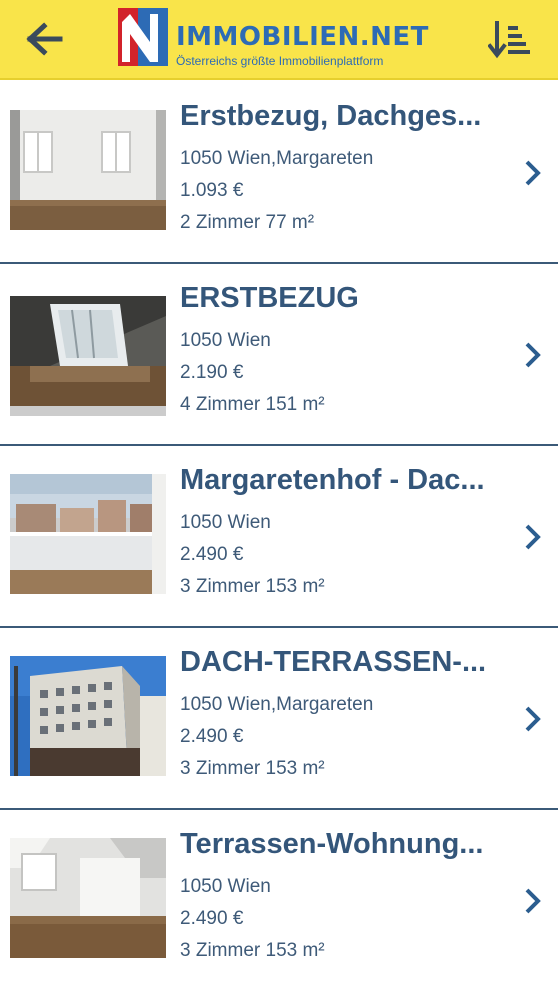 The height and width of the screenshot is (990, 558). Describe the element at coordinates (280, 61) in the screenshot. I see `logo-tagline: Österreichs größte Immobilienplattform` at that location.